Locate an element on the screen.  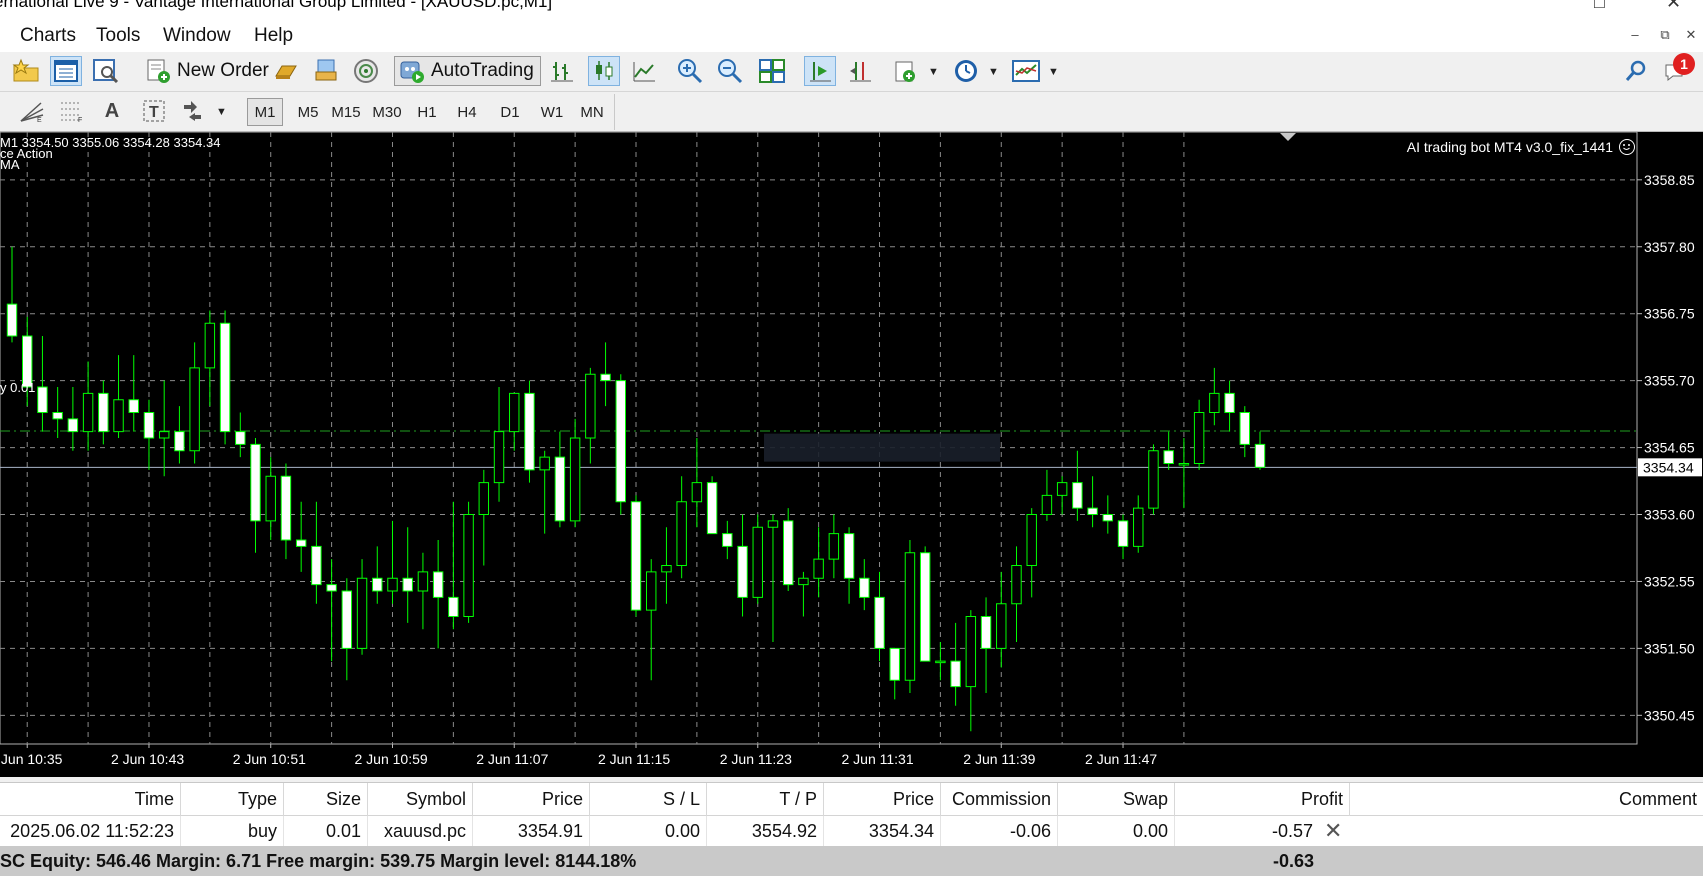
column-sl: S / L is located at coordinates (648, 799).